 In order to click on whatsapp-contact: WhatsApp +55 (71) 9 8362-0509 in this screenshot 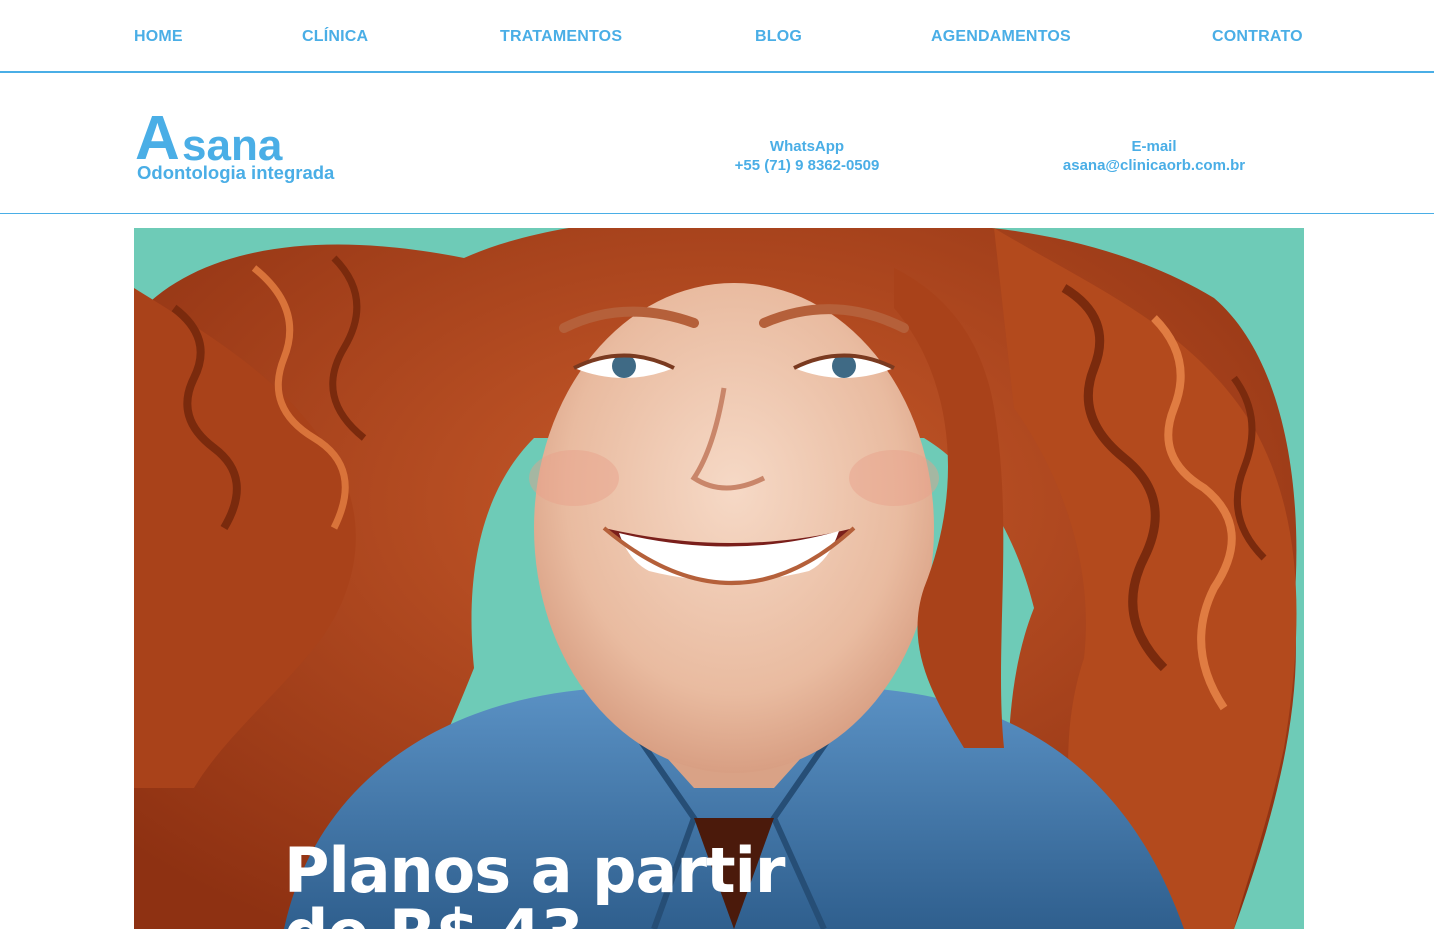, I will do `click(807, 156)`.